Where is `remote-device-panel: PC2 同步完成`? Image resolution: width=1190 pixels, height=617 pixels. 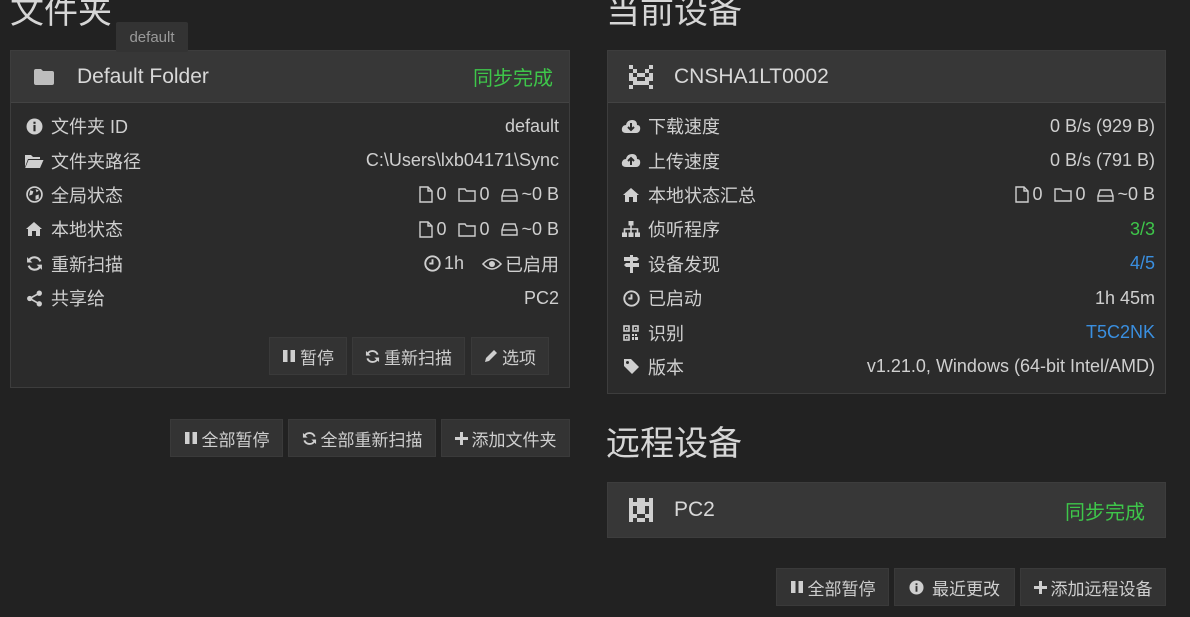 remote-device-panel: PC2 同步完成 is located at coordinates (886, 510).